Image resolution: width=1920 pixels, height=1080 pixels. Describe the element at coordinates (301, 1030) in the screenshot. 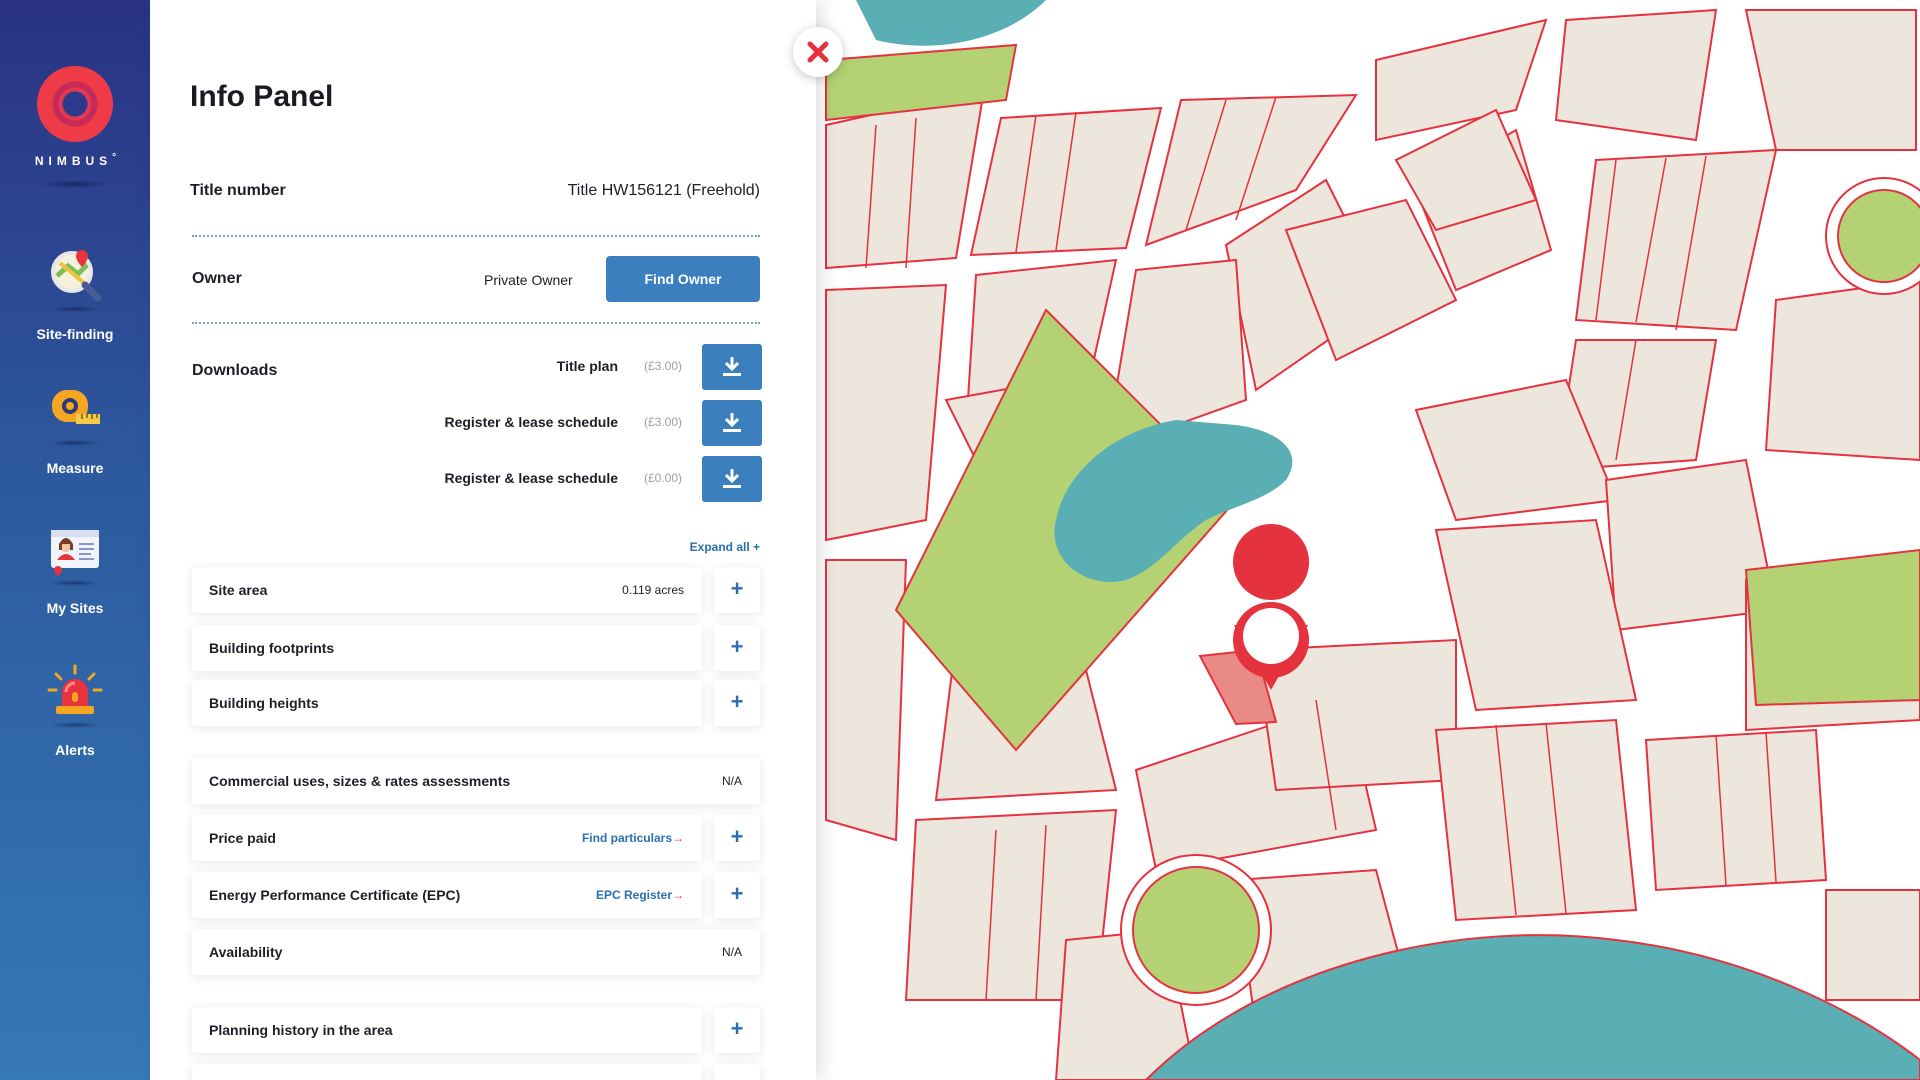

I see `section-label: Planning history in the area` at that location.